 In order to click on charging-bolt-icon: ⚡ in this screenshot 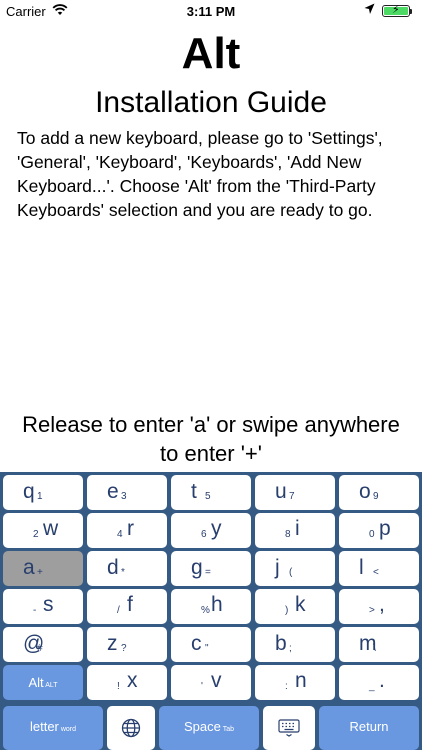, I will do `click(396, 10)`.